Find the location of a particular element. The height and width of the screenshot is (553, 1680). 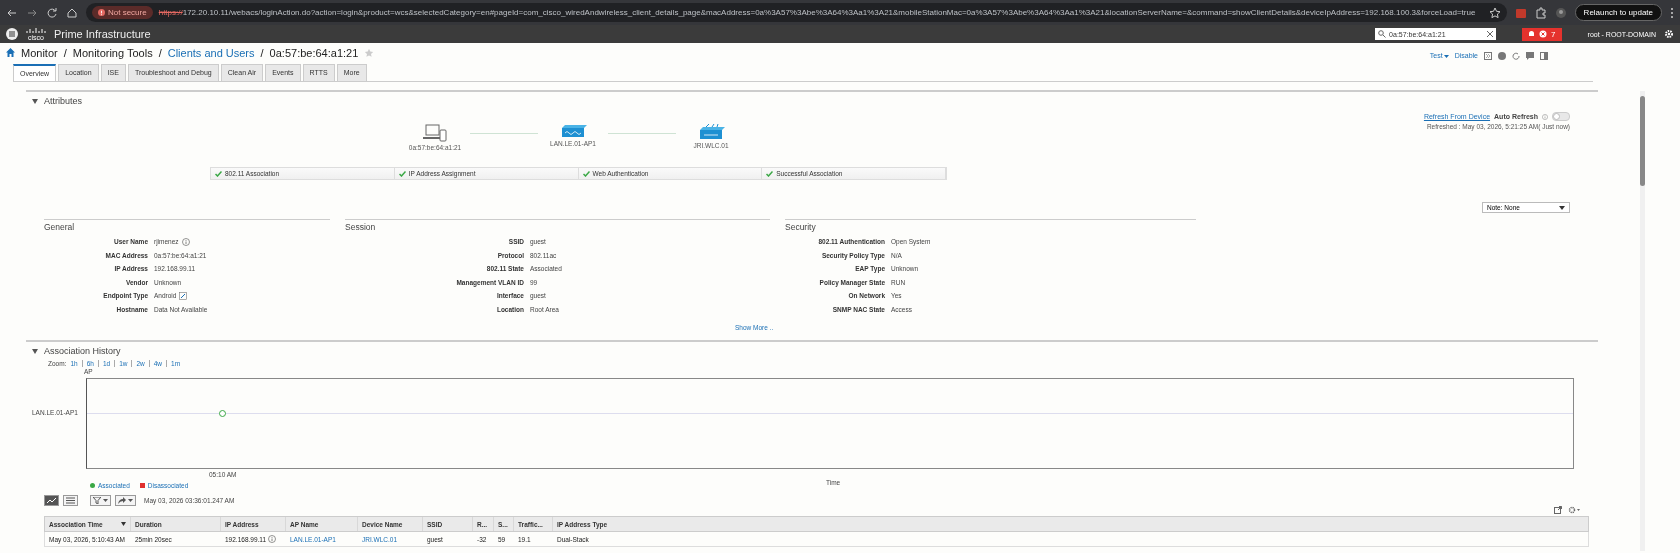

refresh-icon is located at coordinates (1516, 55).